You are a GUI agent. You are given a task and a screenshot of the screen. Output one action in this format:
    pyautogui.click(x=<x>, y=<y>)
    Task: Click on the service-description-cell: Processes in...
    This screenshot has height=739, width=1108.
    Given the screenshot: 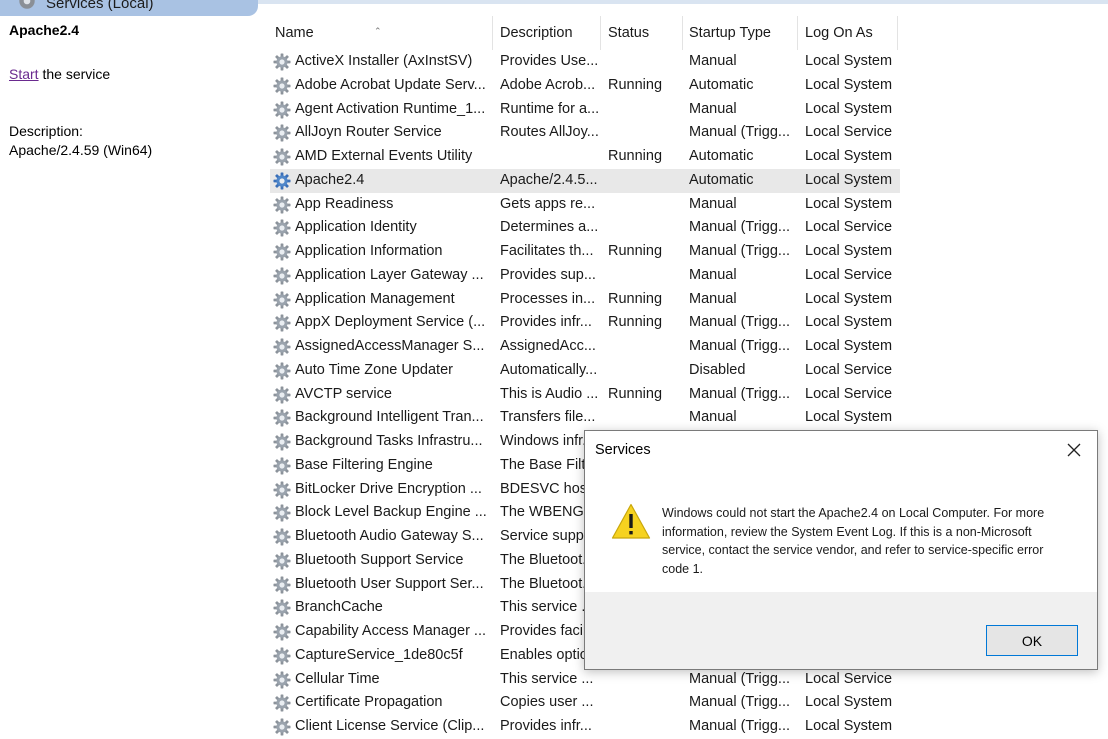 What is the action you would take?
    pyautogui.click(x=548, y=298)
    